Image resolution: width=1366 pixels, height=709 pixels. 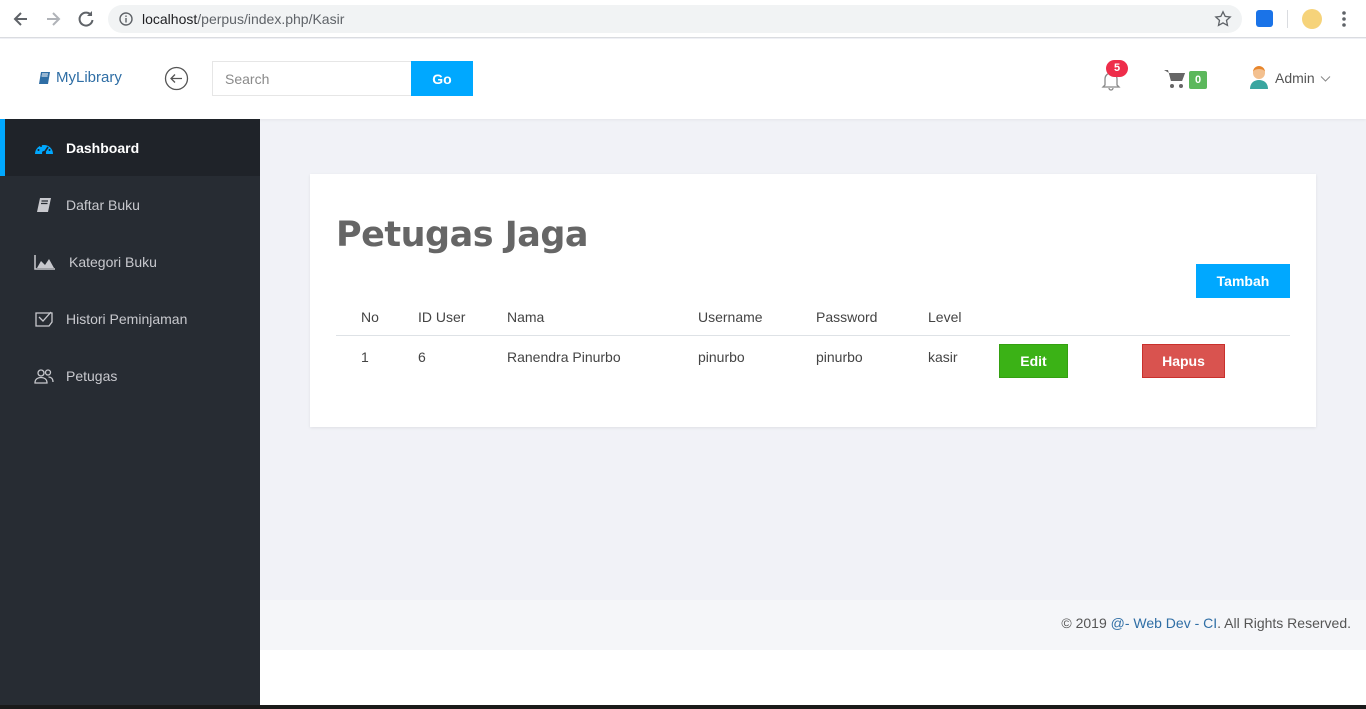 I want to click on cell-nama: Ranendra Pinurbo, so click(x=564, y=356).